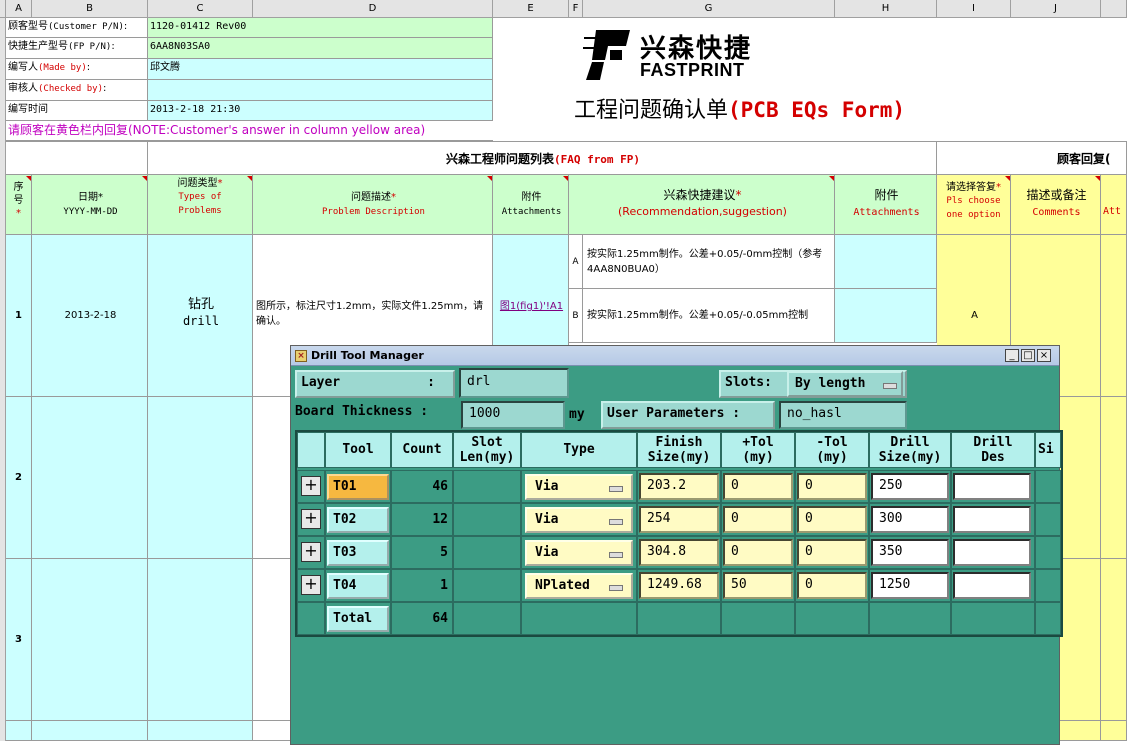  What do you see at coordinates (993, 450) in the screenshot?
I see `col-drill-des: Drill Des` at bounding box center [993, 450].